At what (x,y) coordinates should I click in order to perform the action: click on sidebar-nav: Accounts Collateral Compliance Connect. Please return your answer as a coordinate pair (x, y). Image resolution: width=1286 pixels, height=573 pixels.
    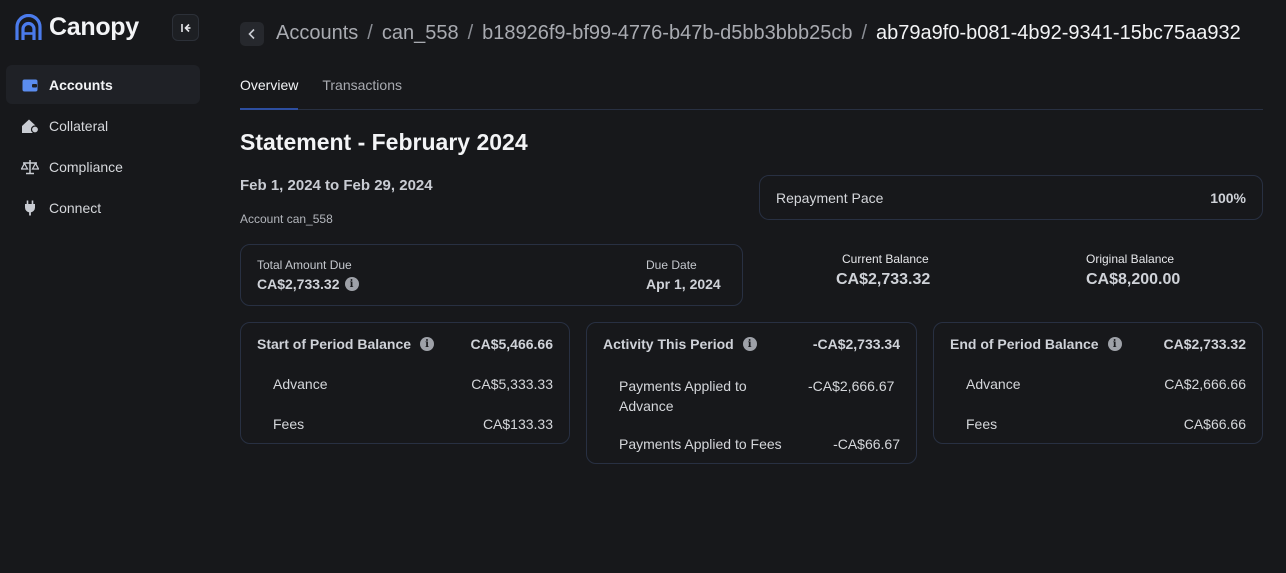
    Looking at the image, I should click on (103, 147).